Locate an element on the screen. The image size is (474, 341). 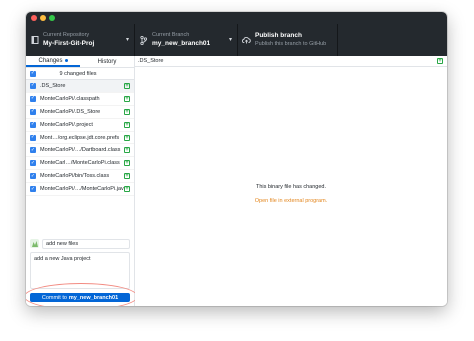
repo-name: My-First-Git-Proj is located at coordinates (69, 43).